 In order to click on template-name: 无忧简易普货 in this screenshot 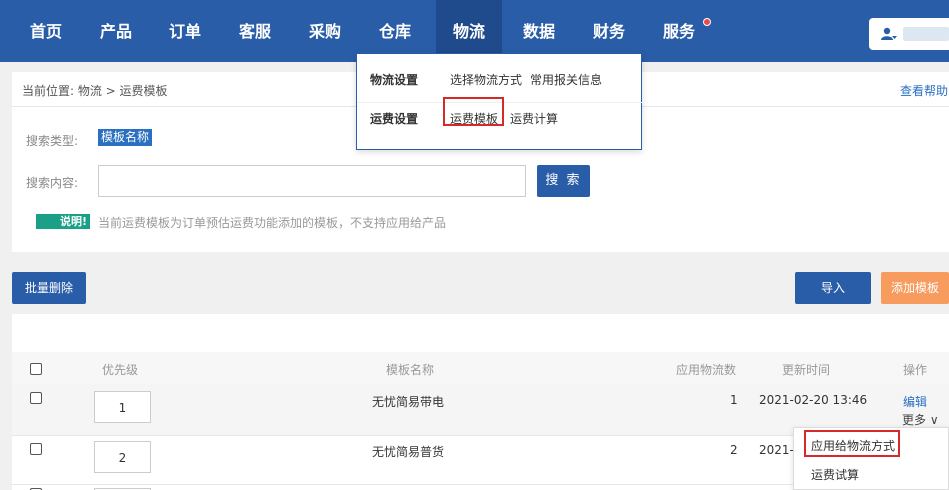, I will do `click(408, 452)`.